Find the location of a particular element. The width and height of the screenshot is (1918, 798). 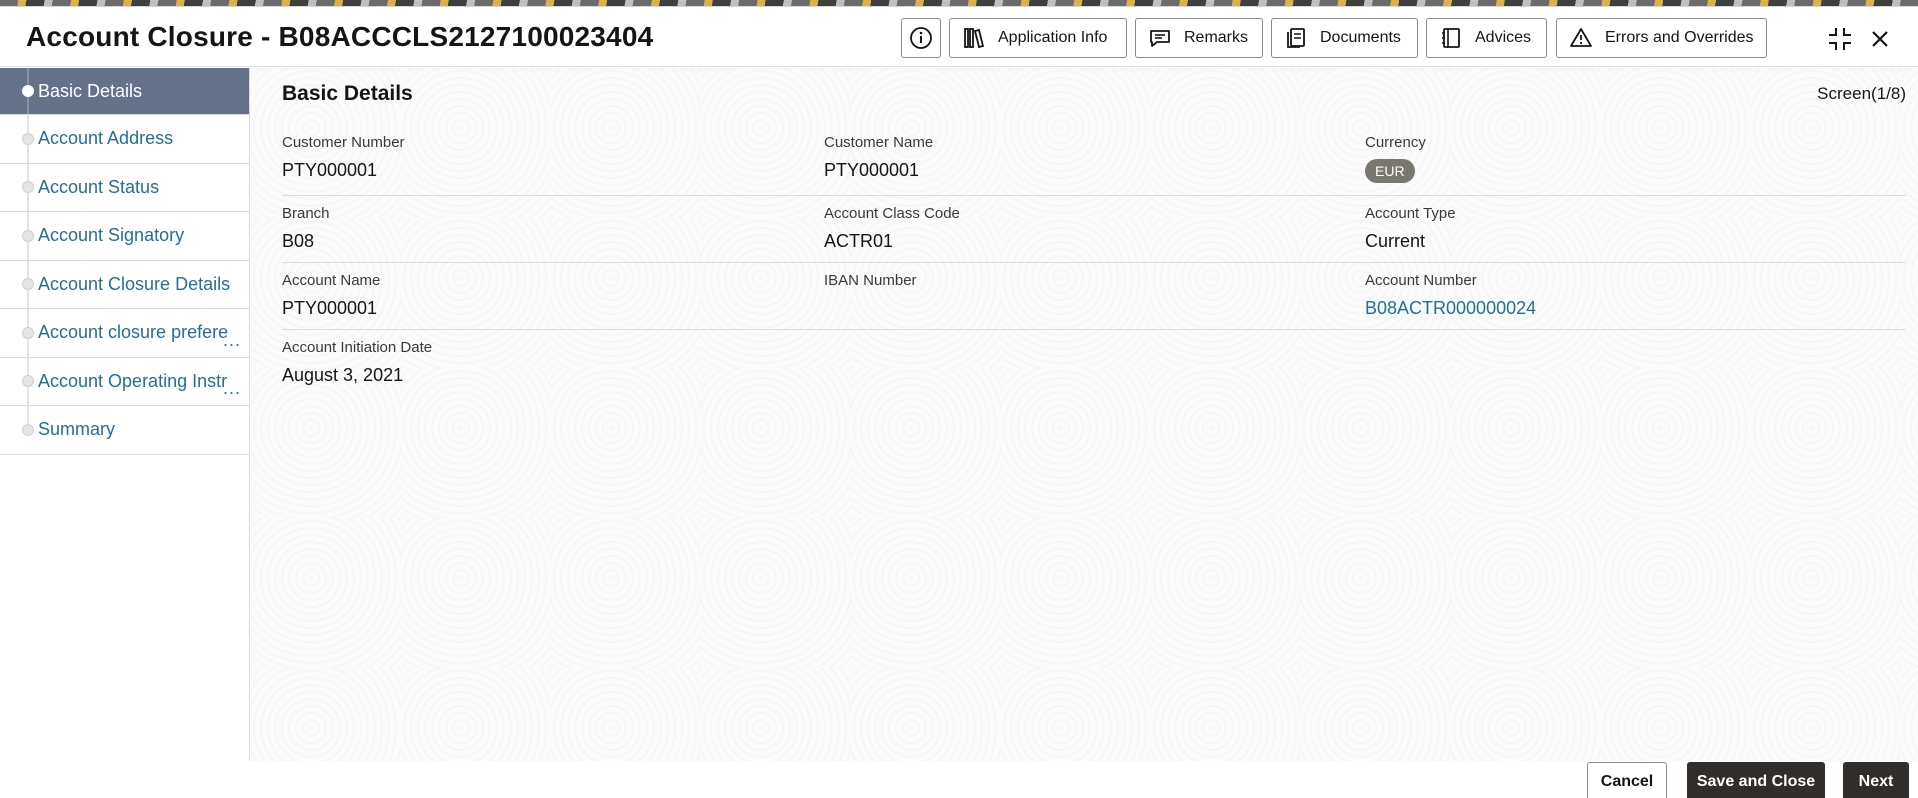

next-button: Next is located at coordinates (1876, 780).